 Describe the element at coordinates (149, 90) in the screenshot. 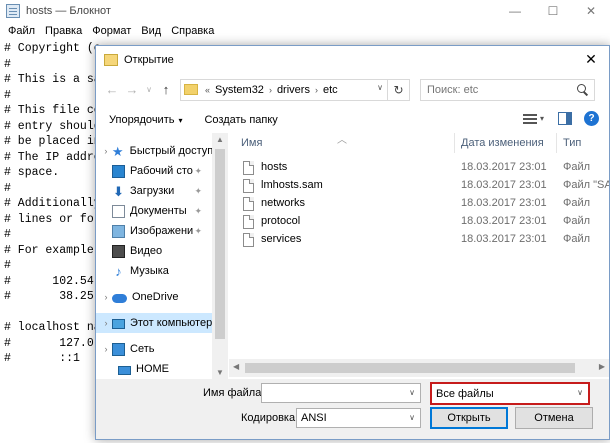

I see `recent-locations-chevron-icon: ∨` at that location.